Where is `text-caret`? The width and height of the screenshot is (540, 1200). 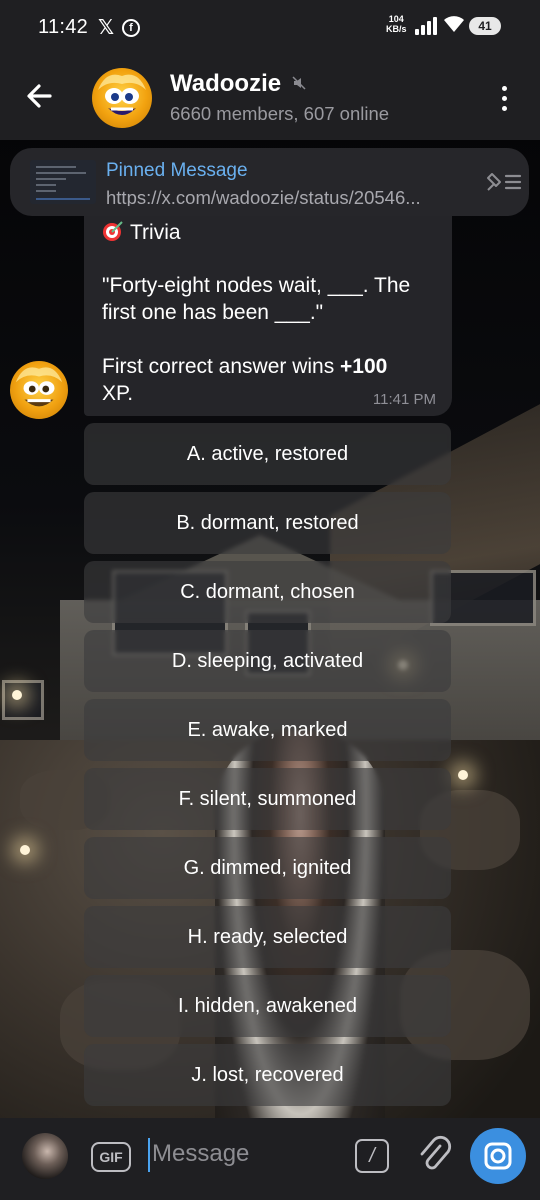 text-caret is located at coordinates (149, 1155).